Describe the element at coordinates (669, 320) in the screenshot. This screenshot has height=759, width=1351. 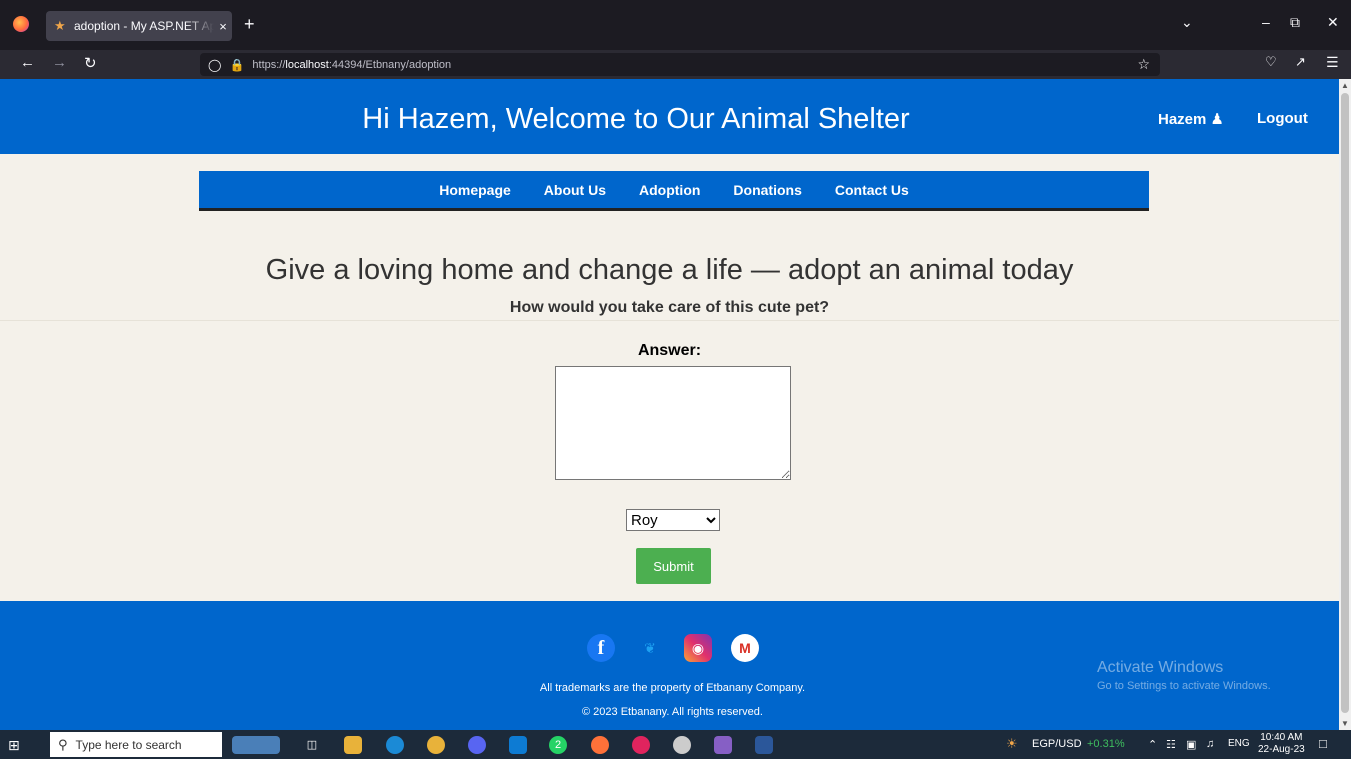
I see `divider` at that location.